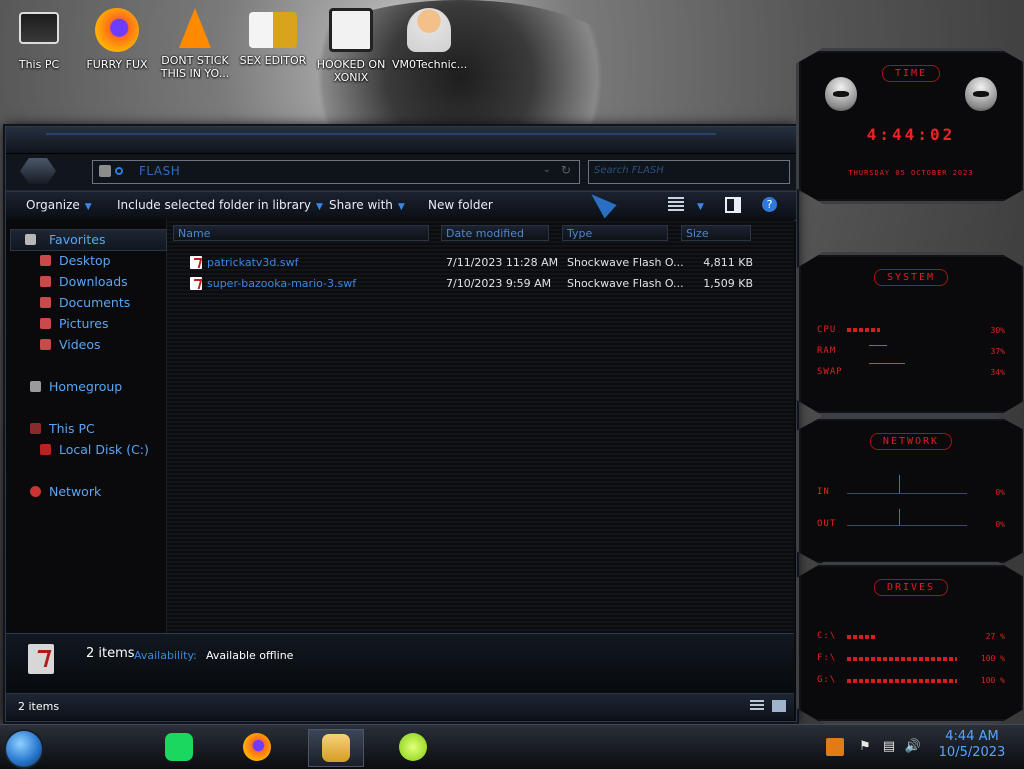  Describe the element at coordinates (39, 38) in the screenshot. I see `desktop-icon-this-pc: This PC` at that location.